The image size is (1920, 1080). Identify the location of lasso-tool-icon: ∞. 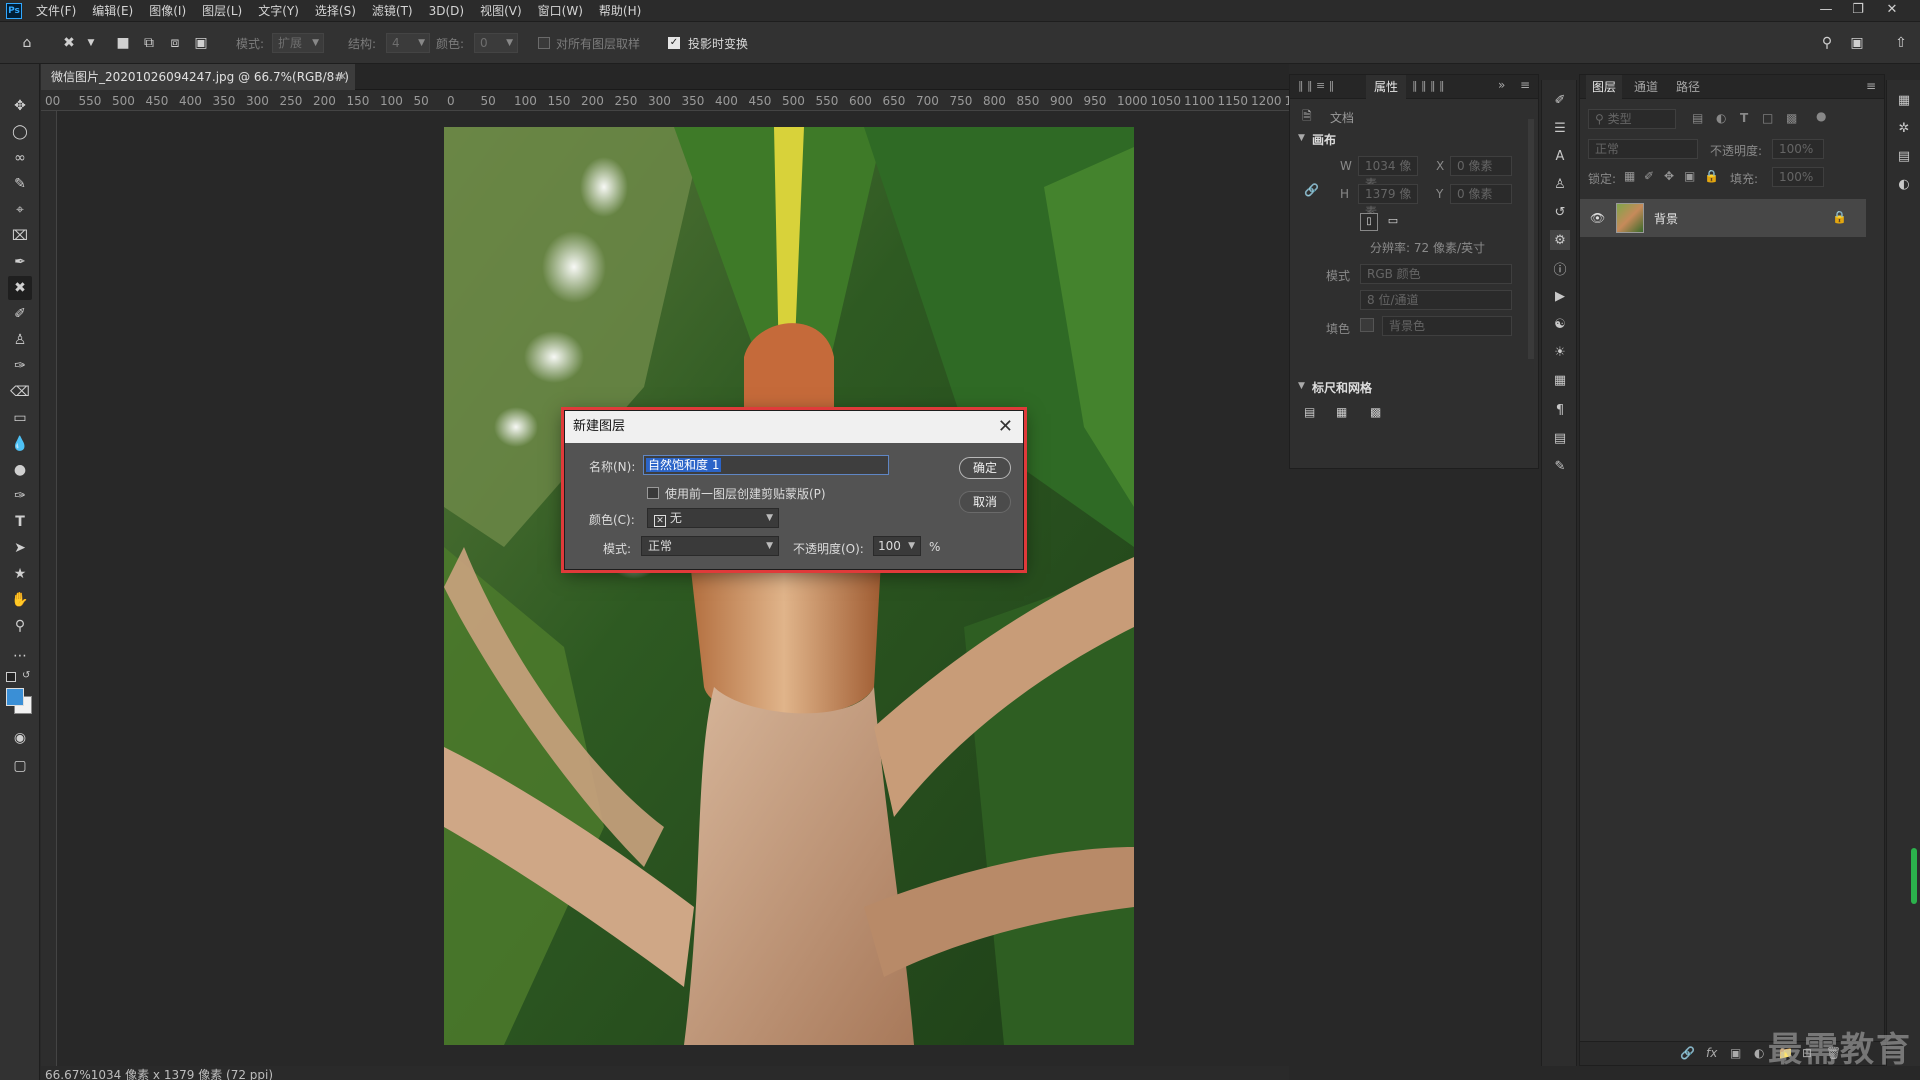
(20, 158).